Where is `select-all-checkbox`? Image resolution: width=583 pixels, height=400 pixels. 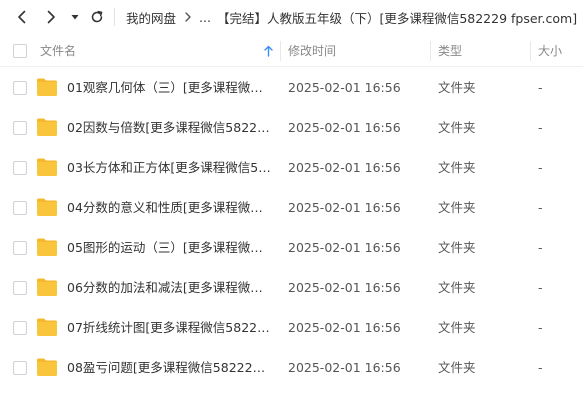
select-all-checkbox is located at coordinates (20, 51).